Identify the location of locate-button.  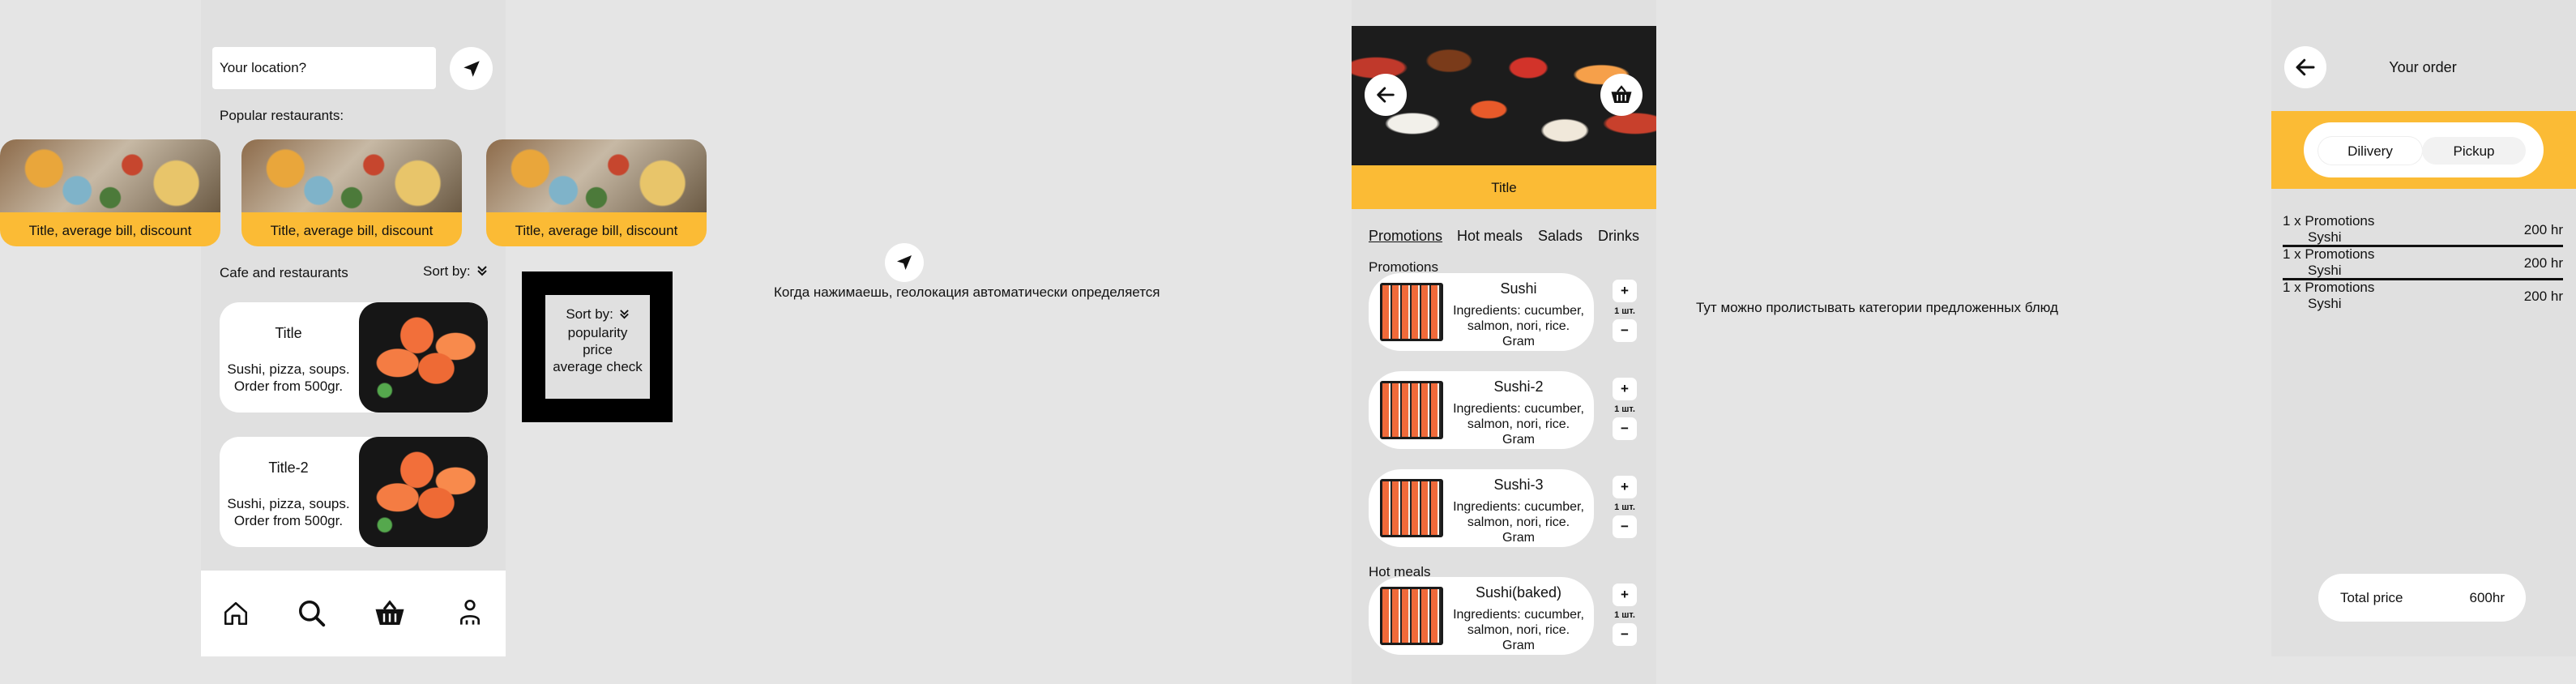
(471, 68).